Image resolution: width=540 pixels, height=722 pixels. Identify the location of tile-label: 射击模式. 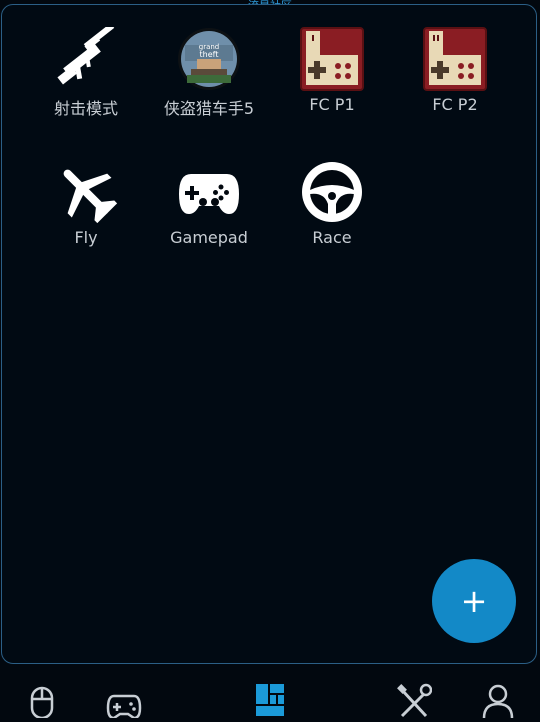
(85, 108).